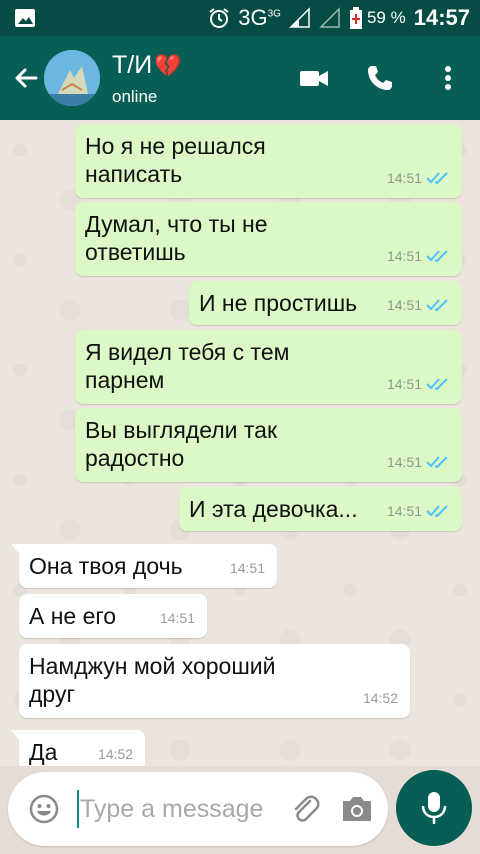 This screenshot has width=480, height=854. I want to click on message-bubble: И не простишь 14:51, so click(325, 303).